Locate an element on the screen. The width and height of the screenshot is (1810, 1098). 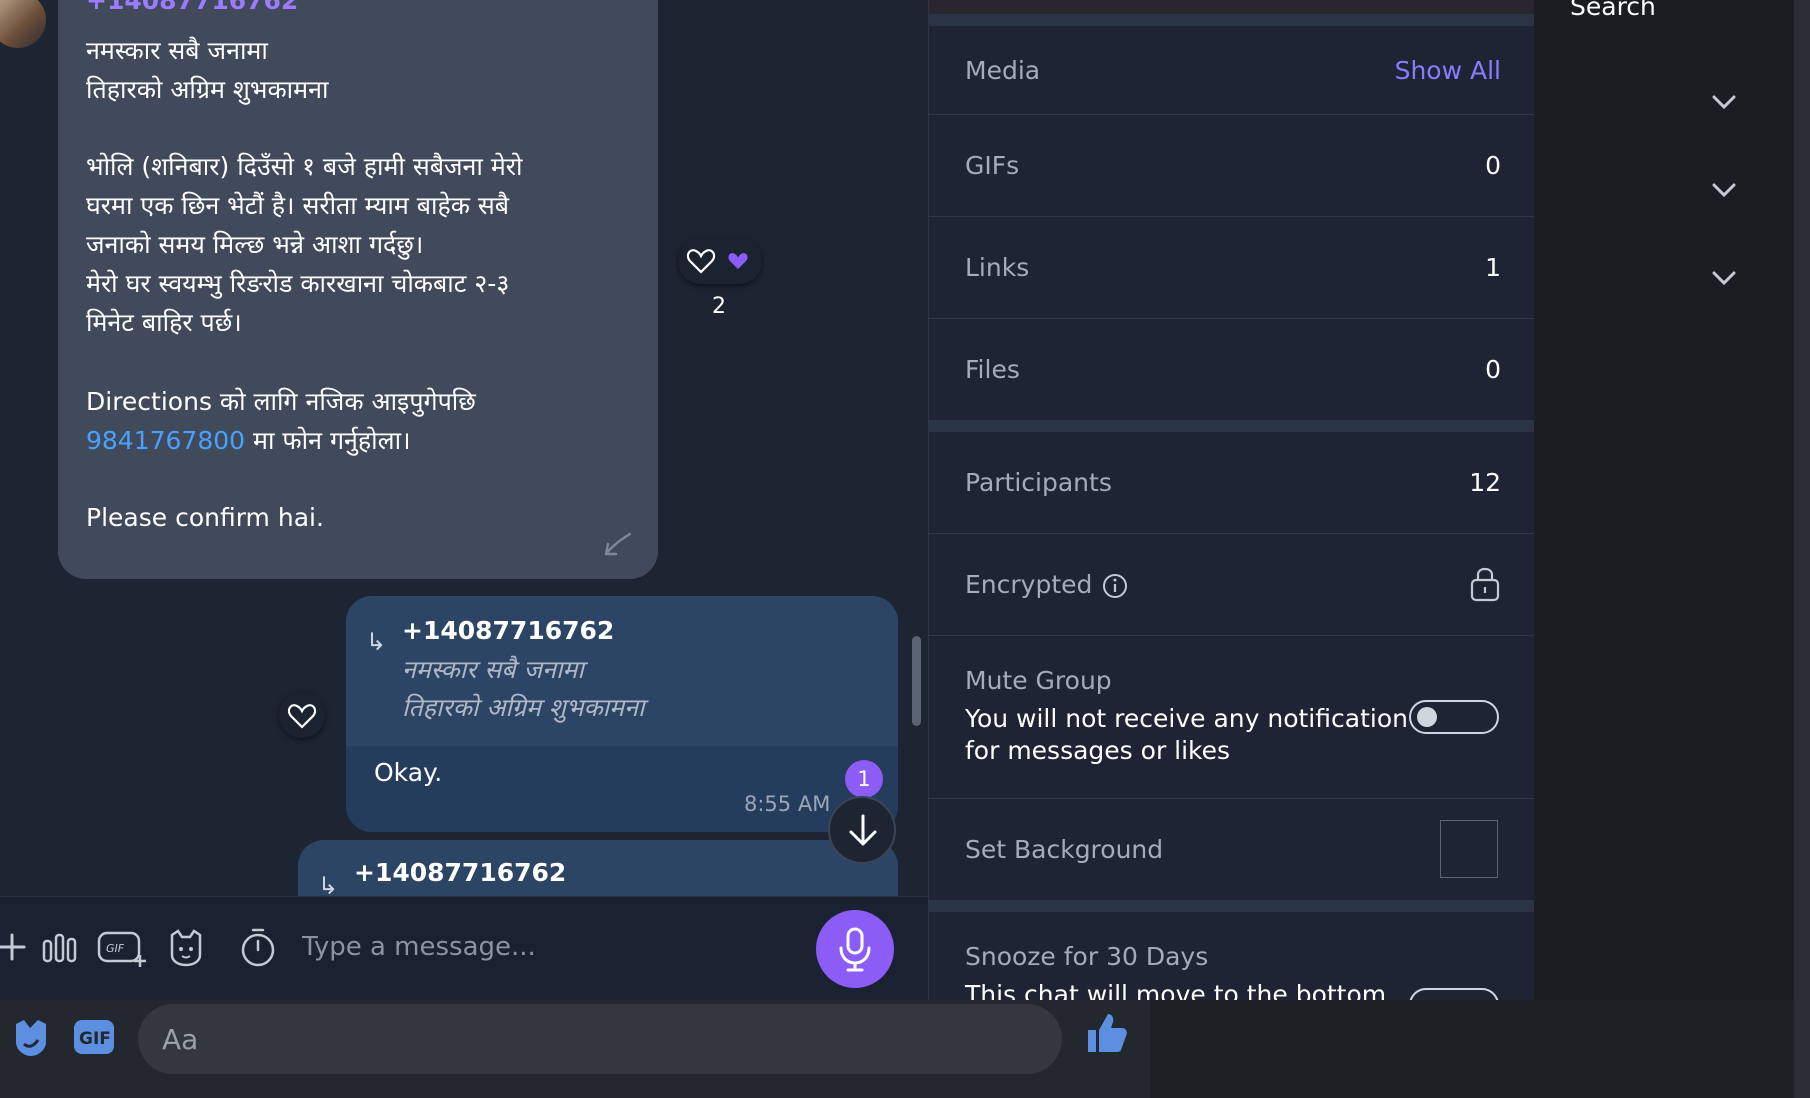
search-label: Search is located at coordinates (1613, 10).